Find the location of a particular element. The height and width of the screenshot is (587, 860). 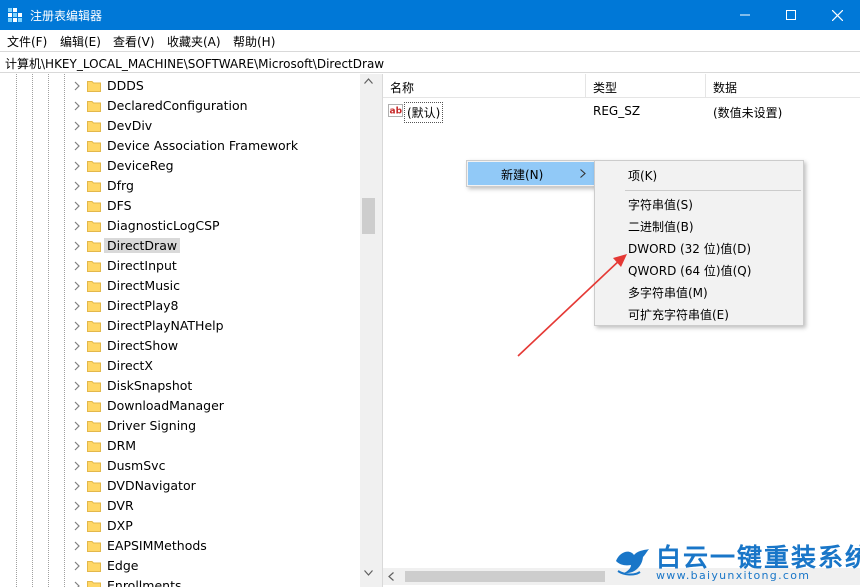

submenu-item-multi-string-value: 多字符串值(M) is located at coordinates (699, 291).